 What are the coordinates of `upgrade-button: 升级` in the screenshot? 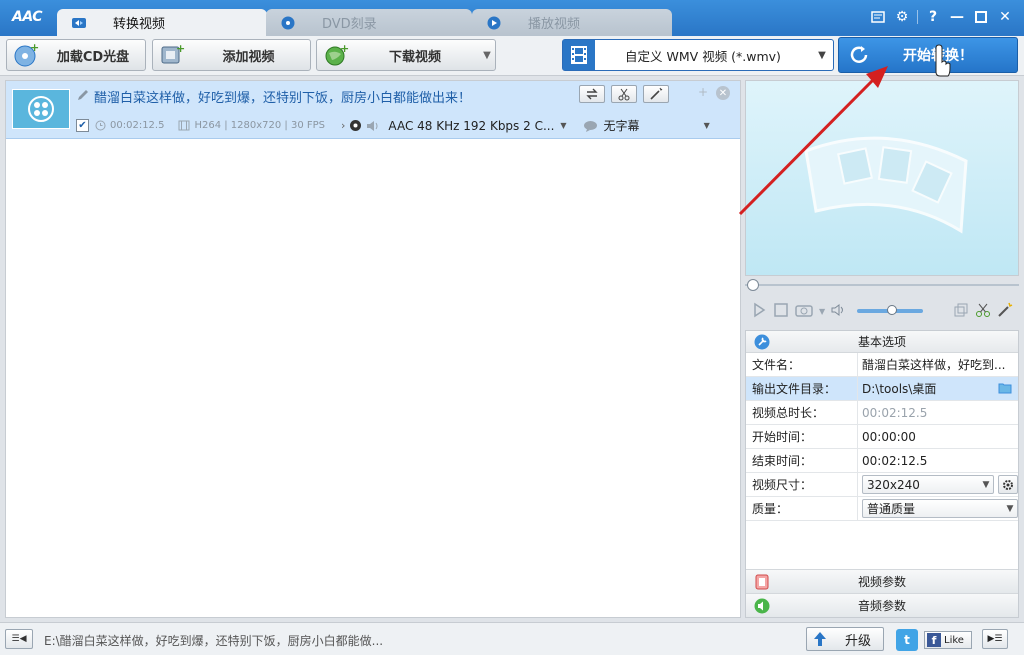 It's located at (845, 639).